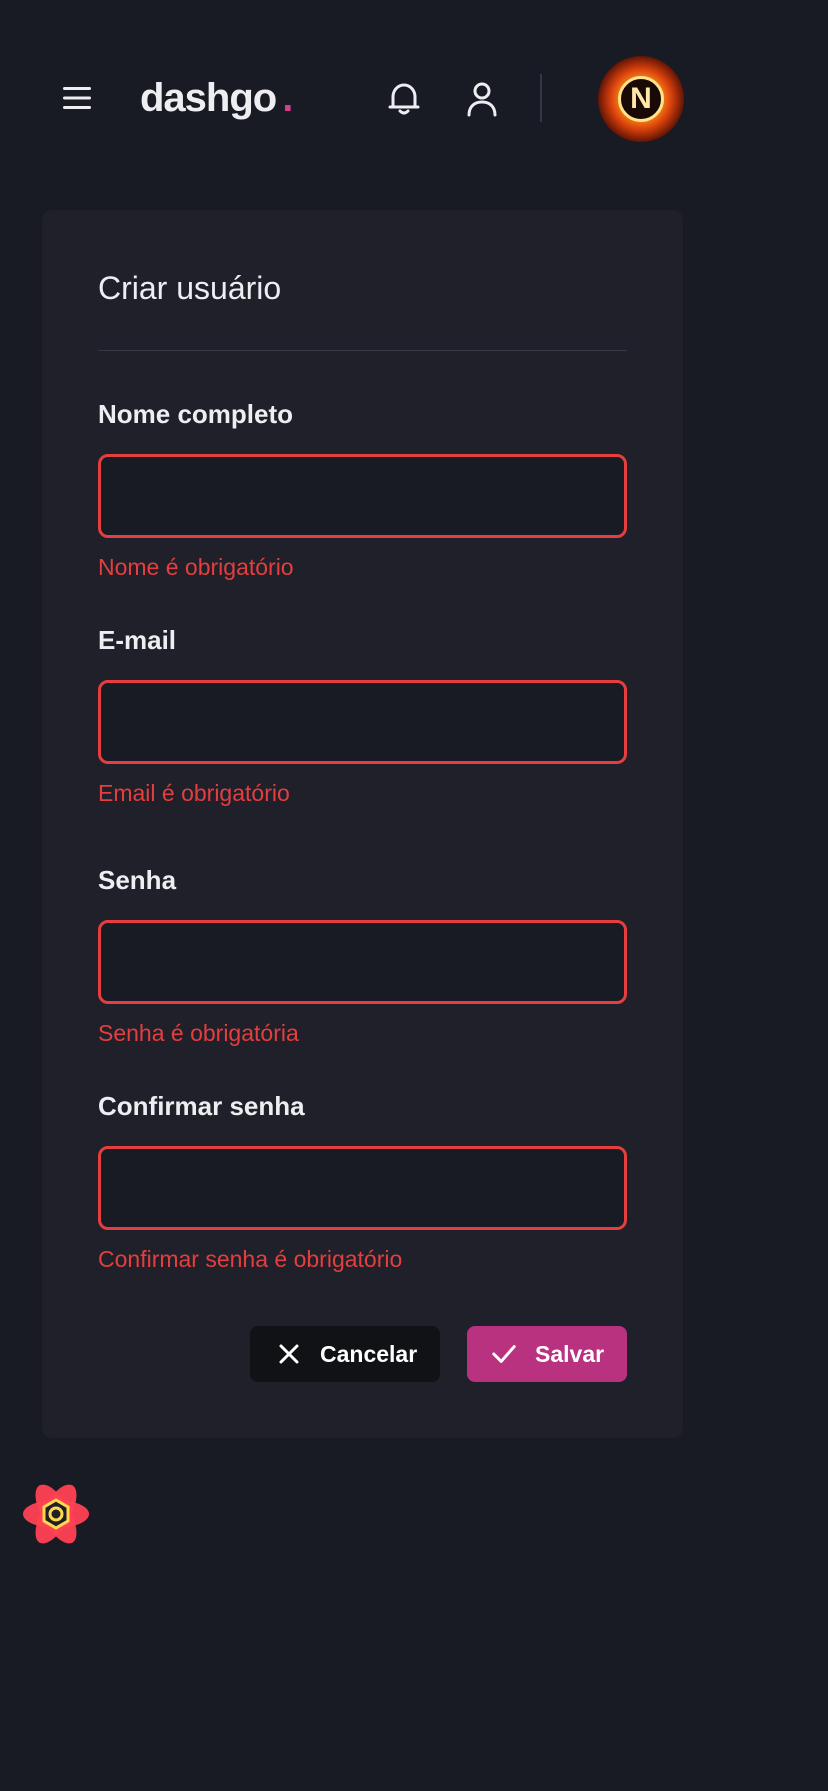  What do you see at coordinates (362, 1188) in the screenshot?
I see `confirm-password-input` at bounding box center [362, 1188].